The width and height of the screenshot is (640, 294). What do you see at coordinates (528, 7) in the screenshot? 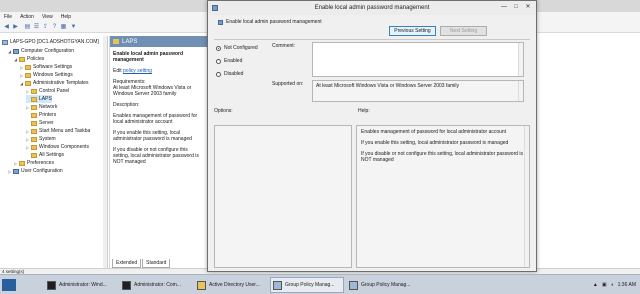
I see `close-icon: ✕` at bounding box center [528, 7].